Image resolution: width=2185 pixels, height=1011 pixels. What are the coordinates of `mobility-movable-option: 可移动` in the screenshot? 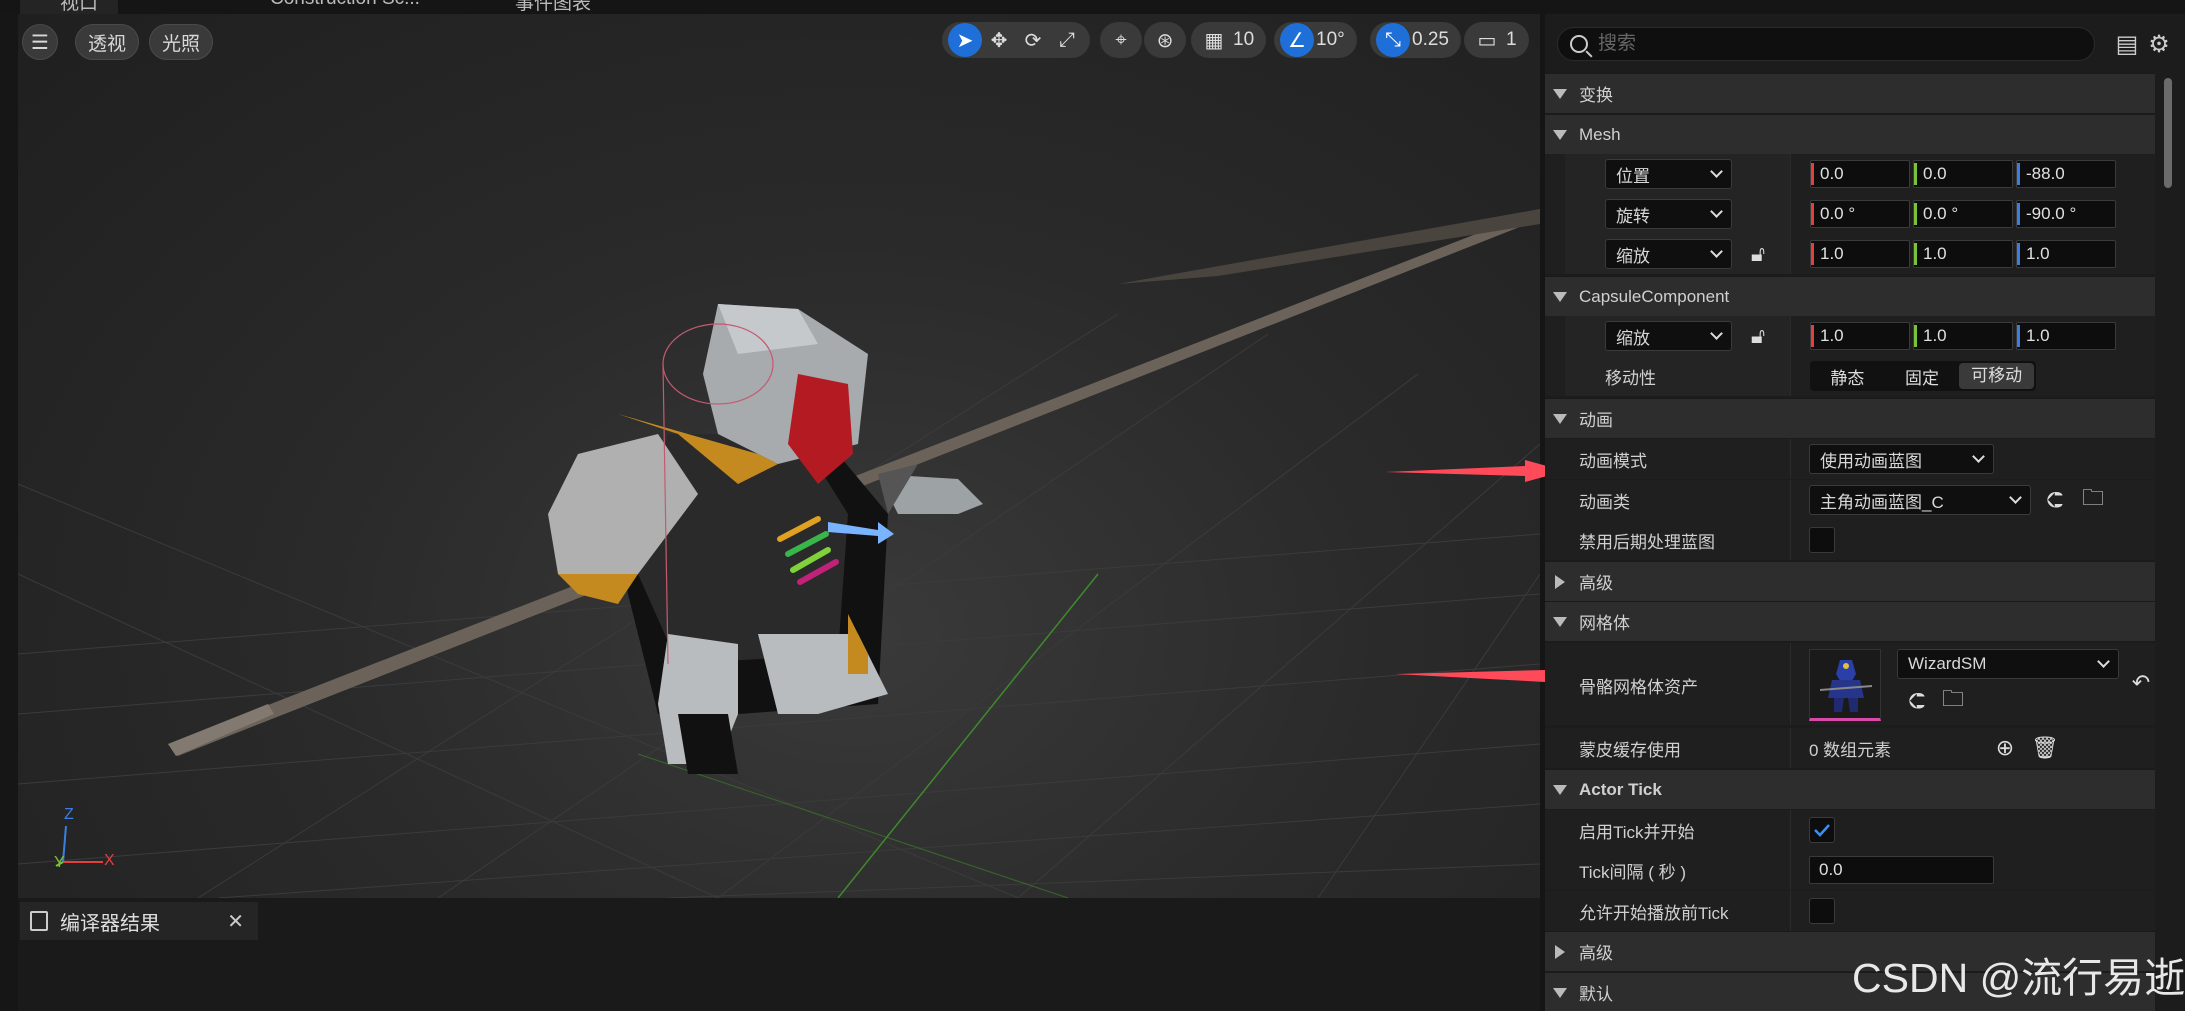 It's located at (1997, 376).